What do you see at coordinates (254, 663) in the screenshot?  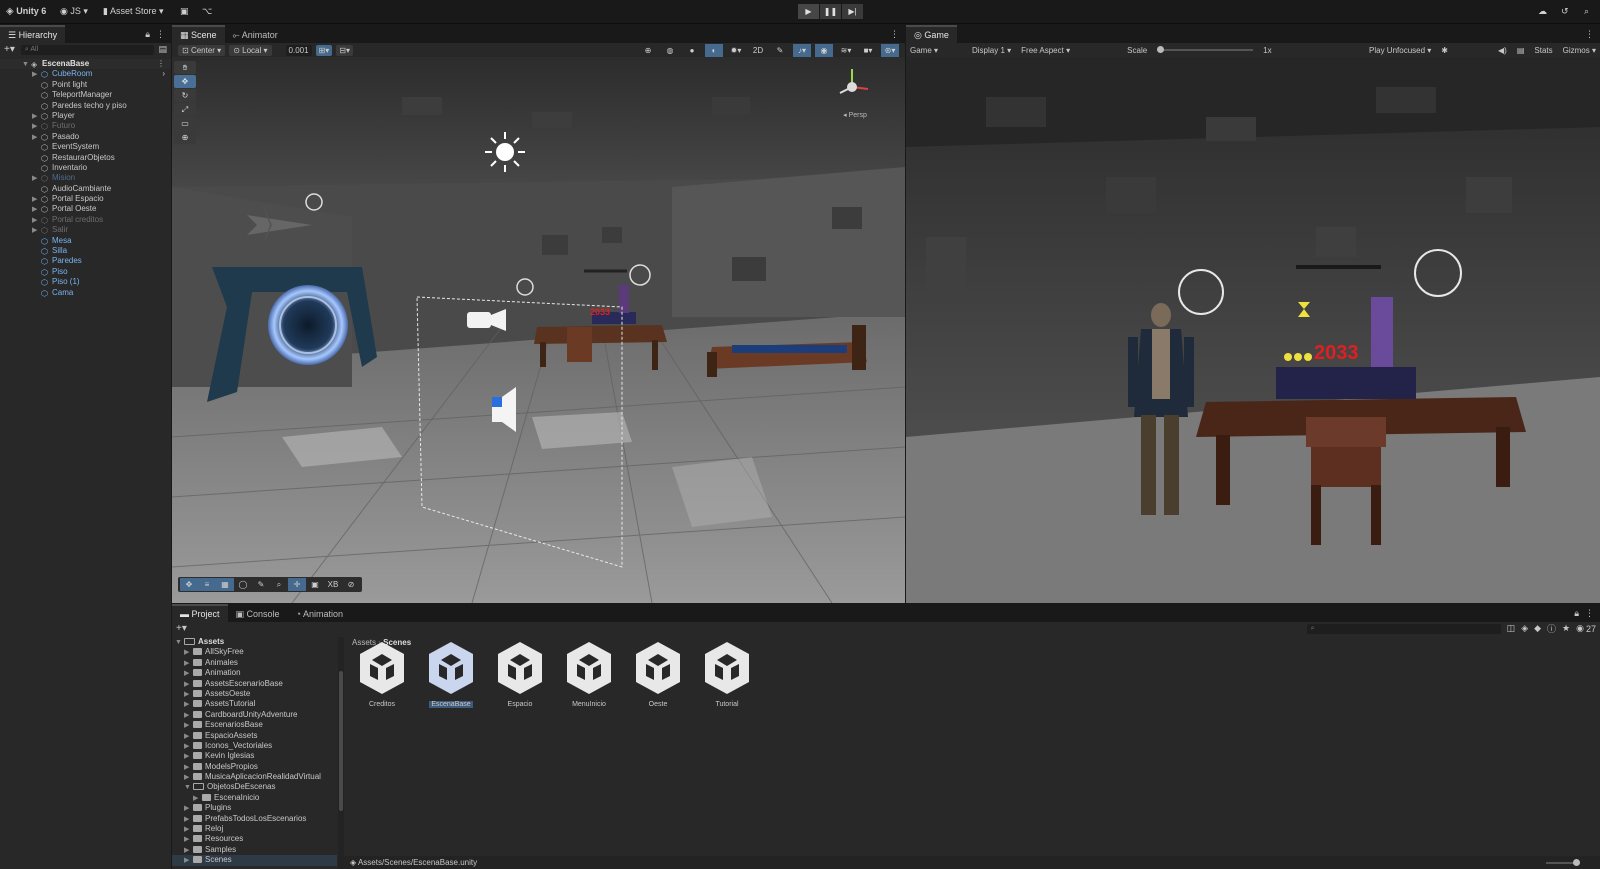 I see `folder-row: ▶ Animales` at bounding box center [254, 663].